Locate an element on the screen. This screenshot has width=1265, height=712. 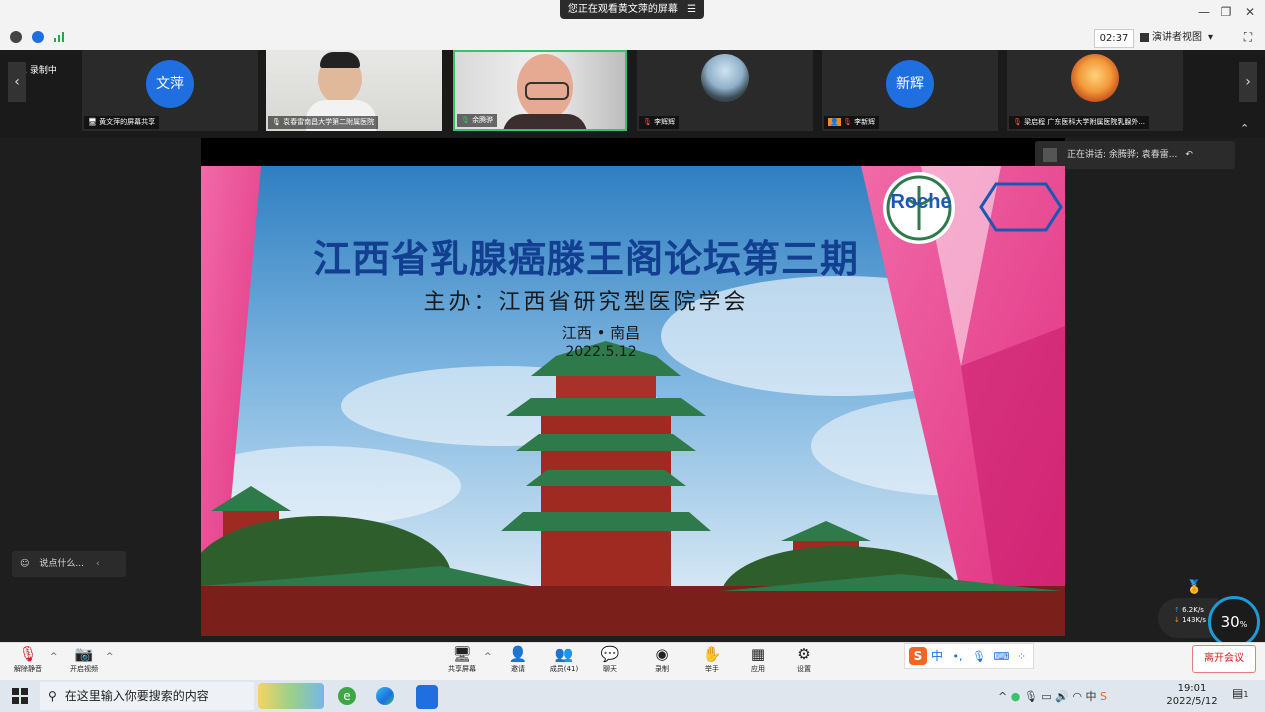
participant-name: 🎙 余腾骅 is located at coordinates (477, 120).